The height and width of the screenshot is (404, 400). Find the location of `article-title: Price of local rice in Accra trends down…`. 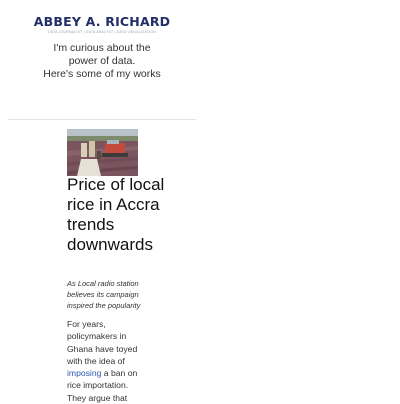

article-title: Price of local rice in Accra trends down… is located at coordinates (117, 215).